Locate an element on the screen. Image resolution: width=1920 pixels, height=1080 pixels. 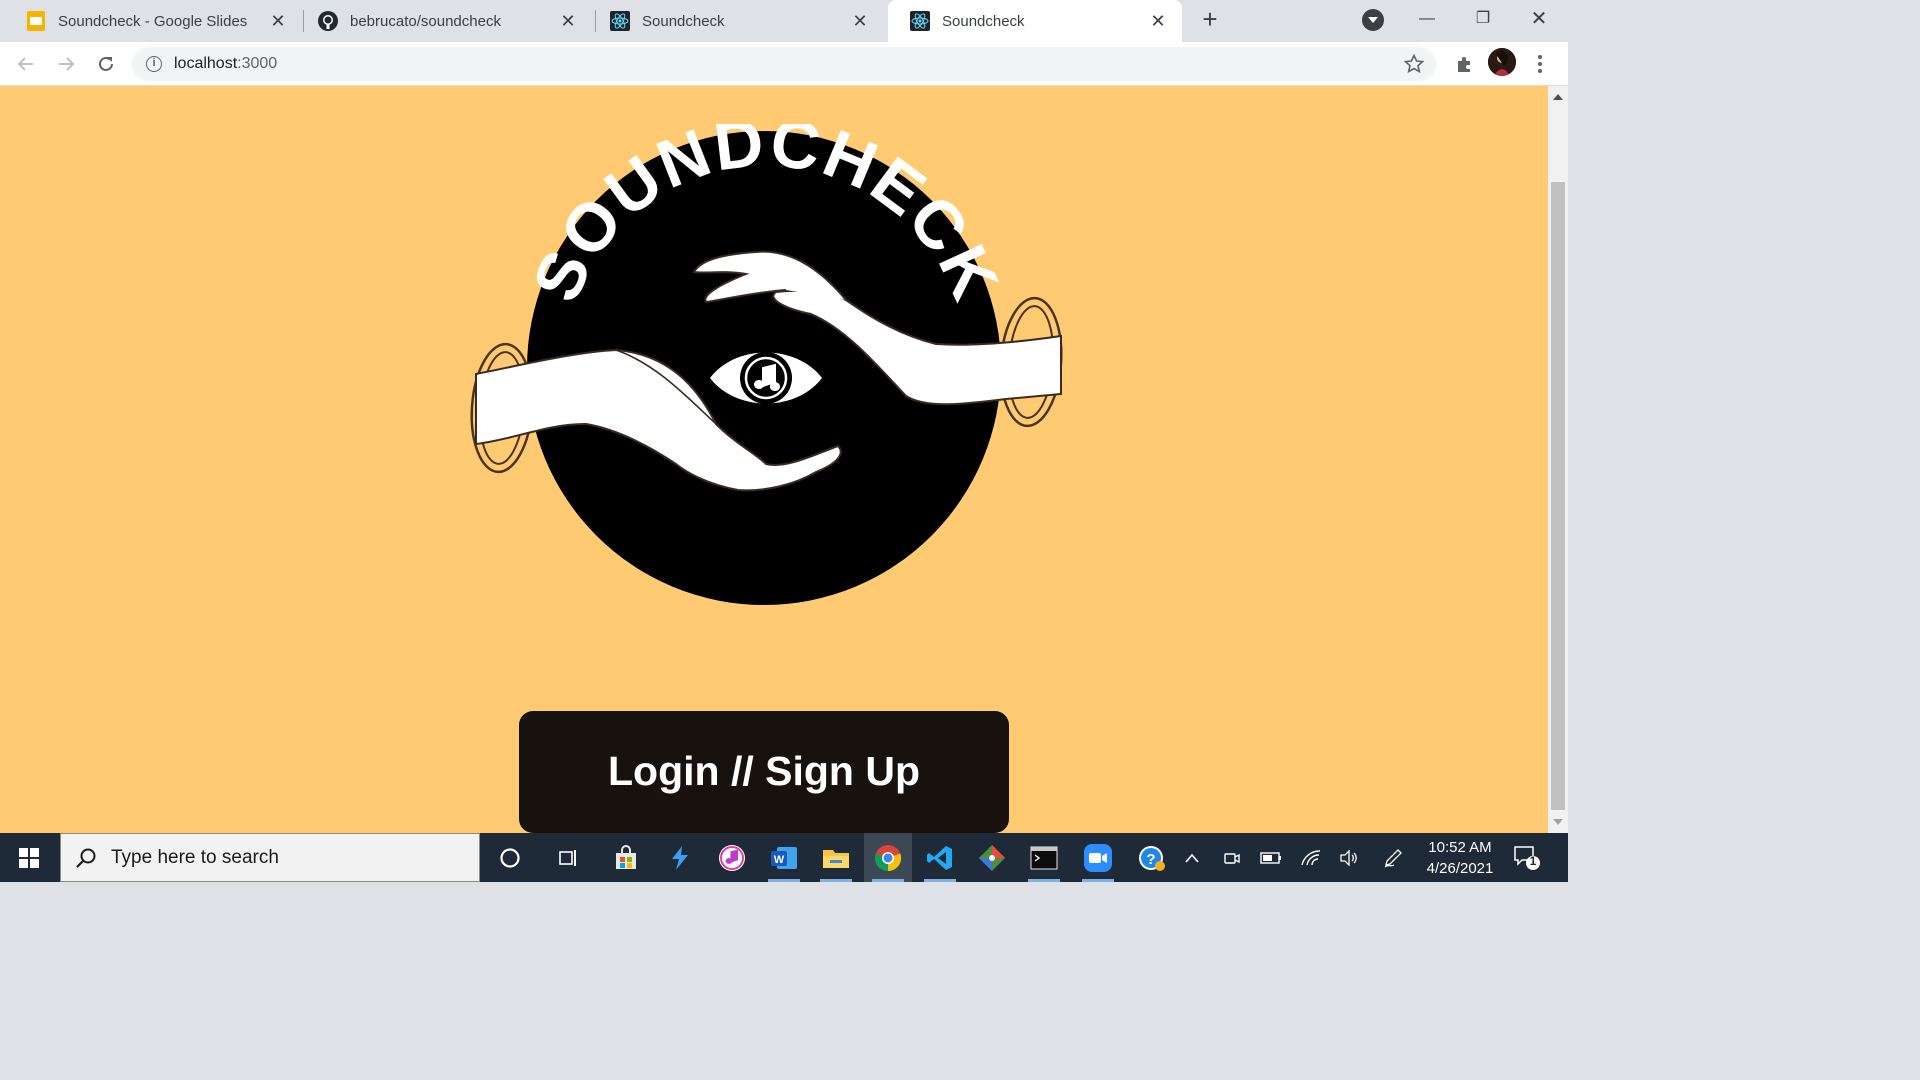
extensions-icon is located at coordinates (1464, 64).